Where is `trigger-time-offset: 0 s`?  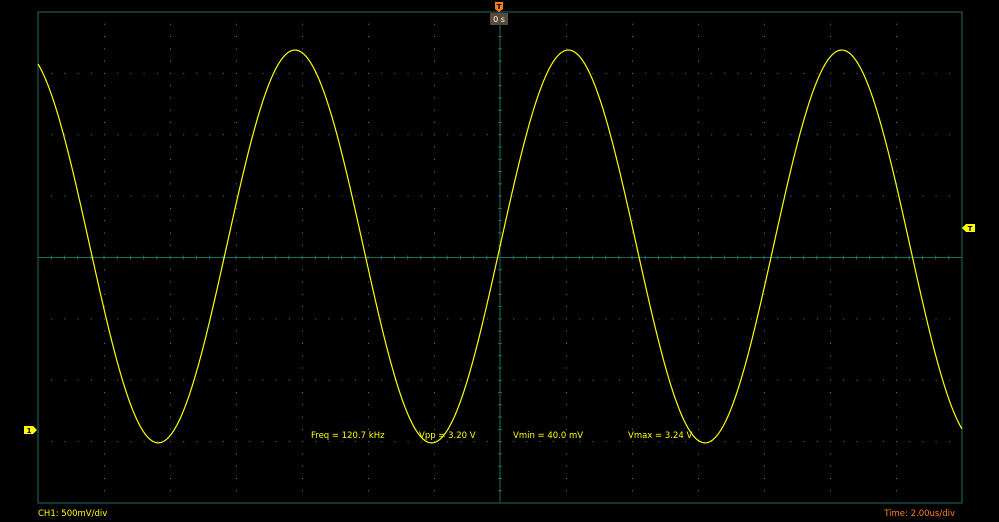 trigger-time-offset: 0 s is located at coordinates (499, 19).